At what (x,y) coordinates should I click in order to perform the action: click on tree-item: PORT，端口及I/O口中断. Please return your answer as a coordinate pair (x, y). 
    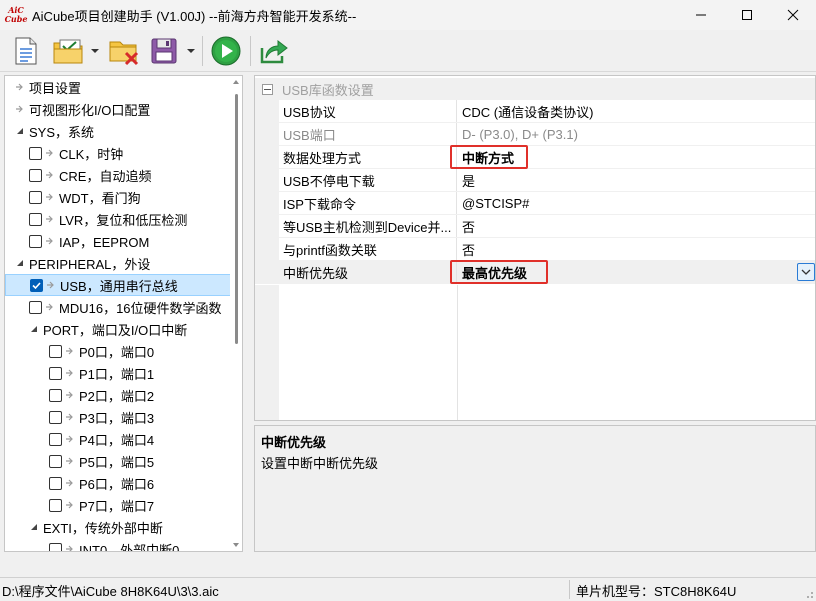
    Looking at the image, I should click on (118, 329).